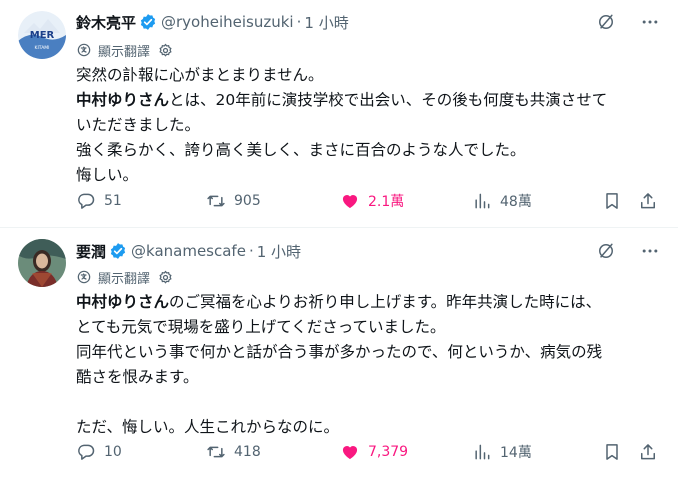  I want to click on tweet-line: 中村ゆりさんとは、20年前に演技学校で出会い、その後も何度も共演させて, so click(342, 100).